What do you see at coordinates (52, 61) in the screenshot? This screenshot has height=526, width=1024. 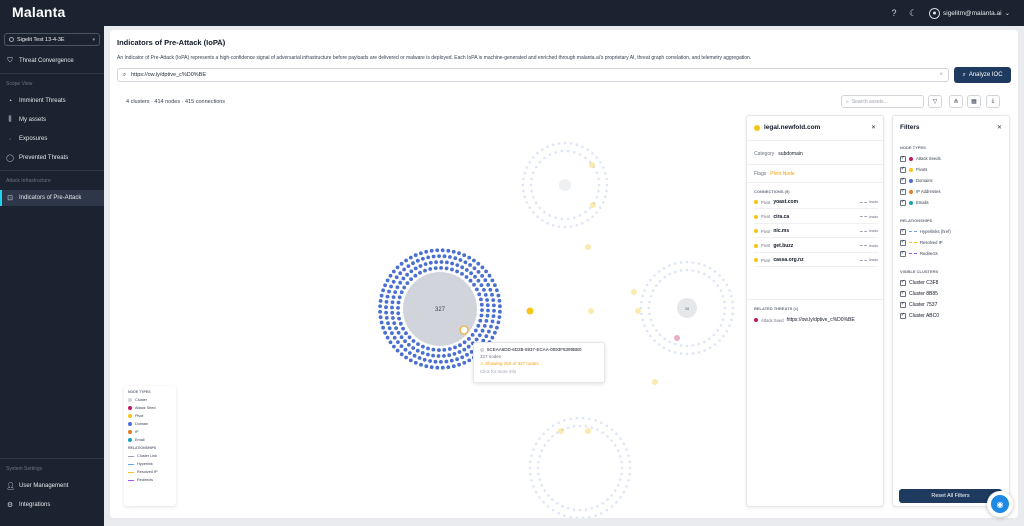 I see `sidebar-item-threat-convergence: ⛉ Threat Convergence` at bounding box center [52, 61].